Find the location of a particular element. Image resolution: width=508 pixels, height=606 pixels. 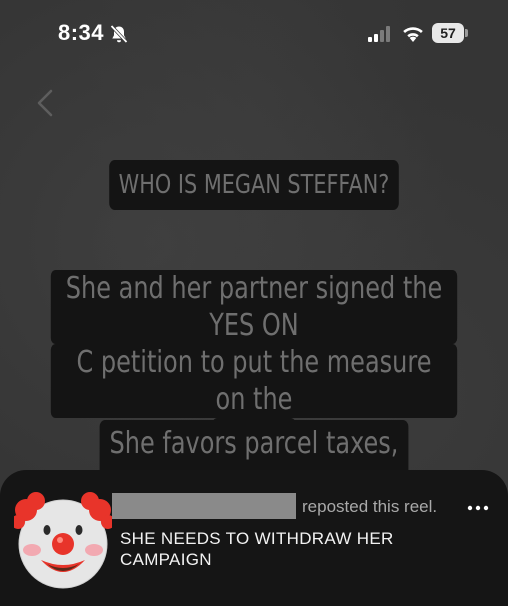

status-time: 8:34 is located at coordinates (81, 32).